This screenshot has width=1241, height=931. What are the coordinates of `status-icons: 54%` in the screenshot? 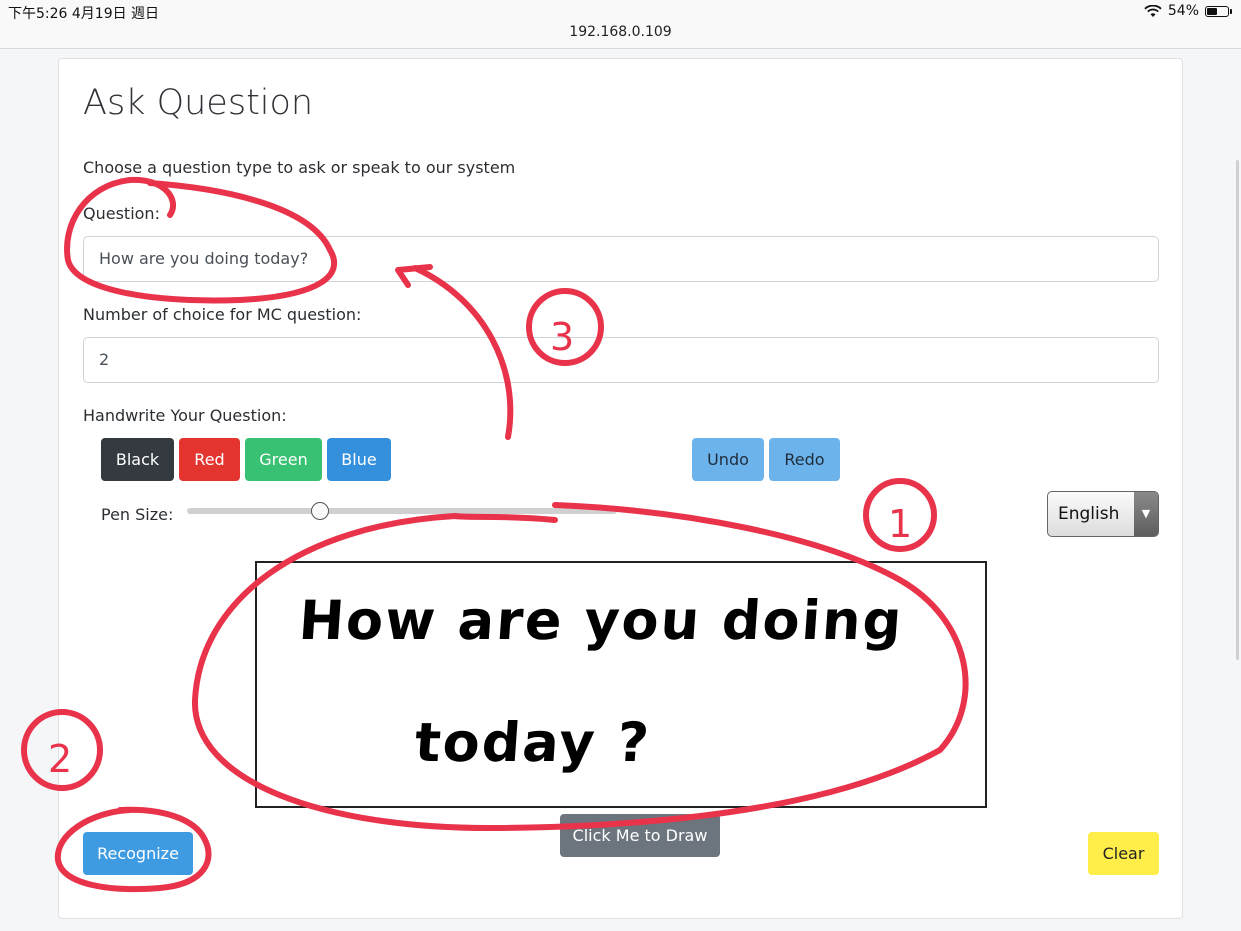 It's located at (1188, 11).